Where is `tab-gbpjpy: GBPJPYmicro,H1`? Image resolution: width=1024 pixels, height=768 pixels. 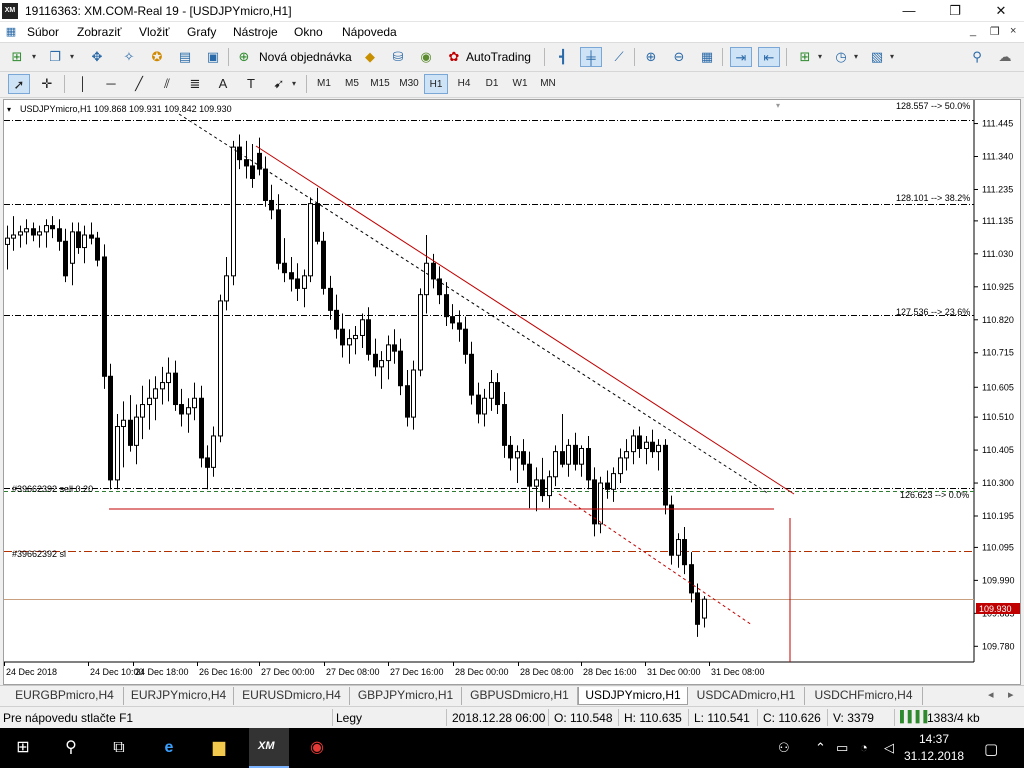 tab-gbpjpy: GBPJPYmicro,H1 is located at coordinates (406, 696).